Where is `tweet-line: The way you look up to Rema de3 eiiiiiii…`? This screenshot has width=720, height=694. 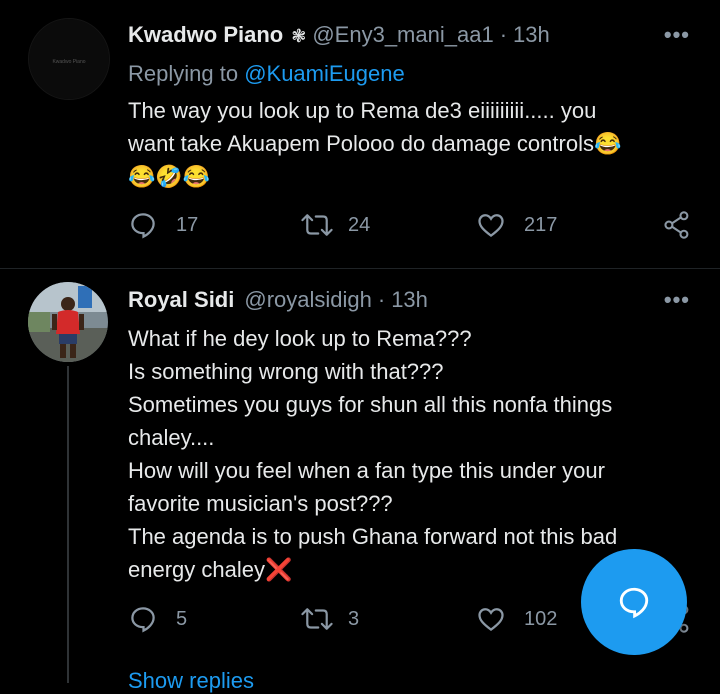
tweet-line: The way you look up to Rema de3 eiiiiiii… is located at coordinates (362, 110).